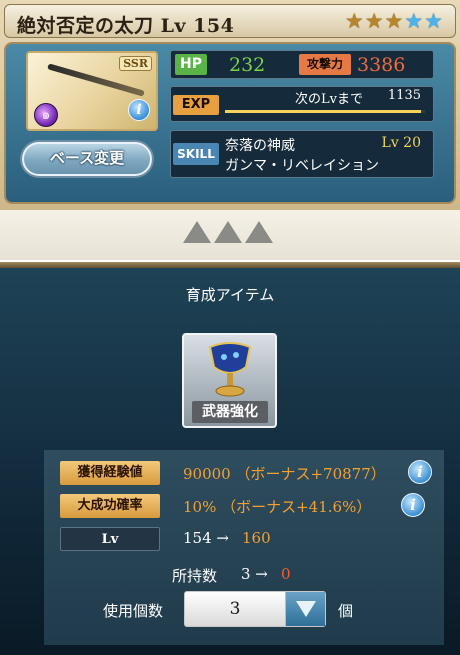 This screenshot has height=655, width=460. I want to click on section-title: 育成アイテム, so click(230, 295).